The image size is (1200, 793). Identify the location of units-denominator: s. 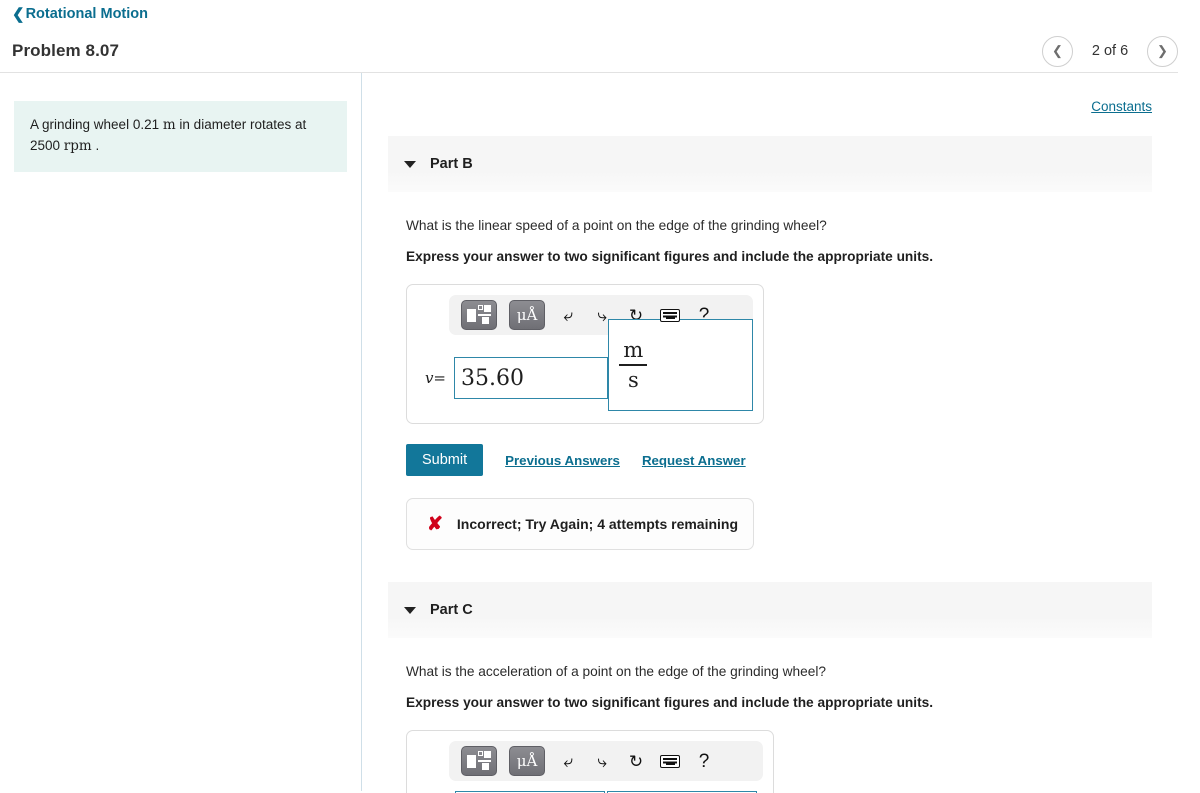
(633, 379).